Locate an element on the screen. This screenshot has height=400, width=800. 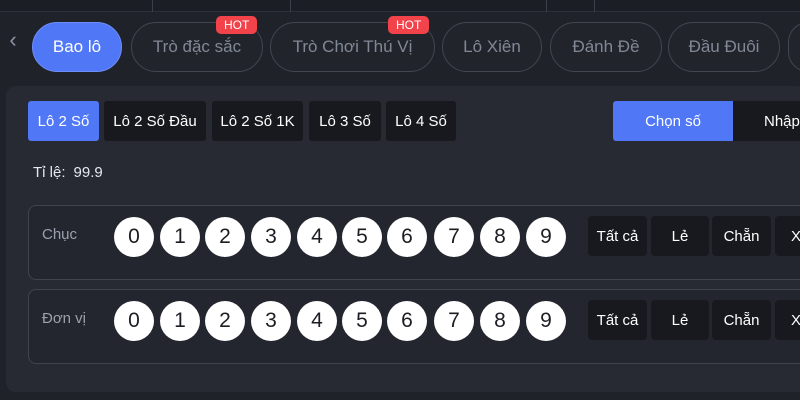
subtab-label: Lô 2 Số 1K is located at coordinates (257, 121).